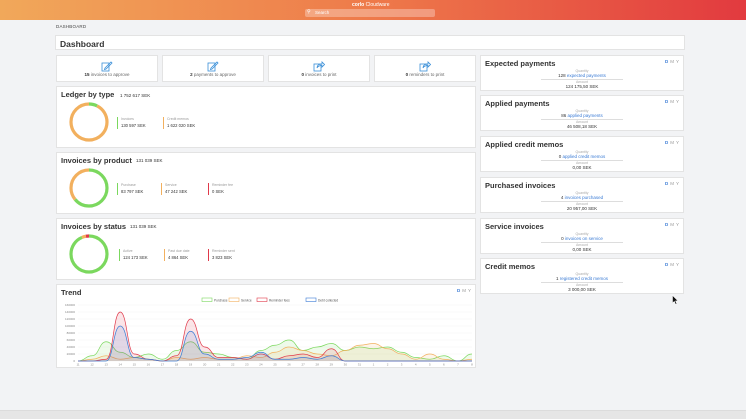  I want to click on x-tick-label: 19, so click(191, 365).